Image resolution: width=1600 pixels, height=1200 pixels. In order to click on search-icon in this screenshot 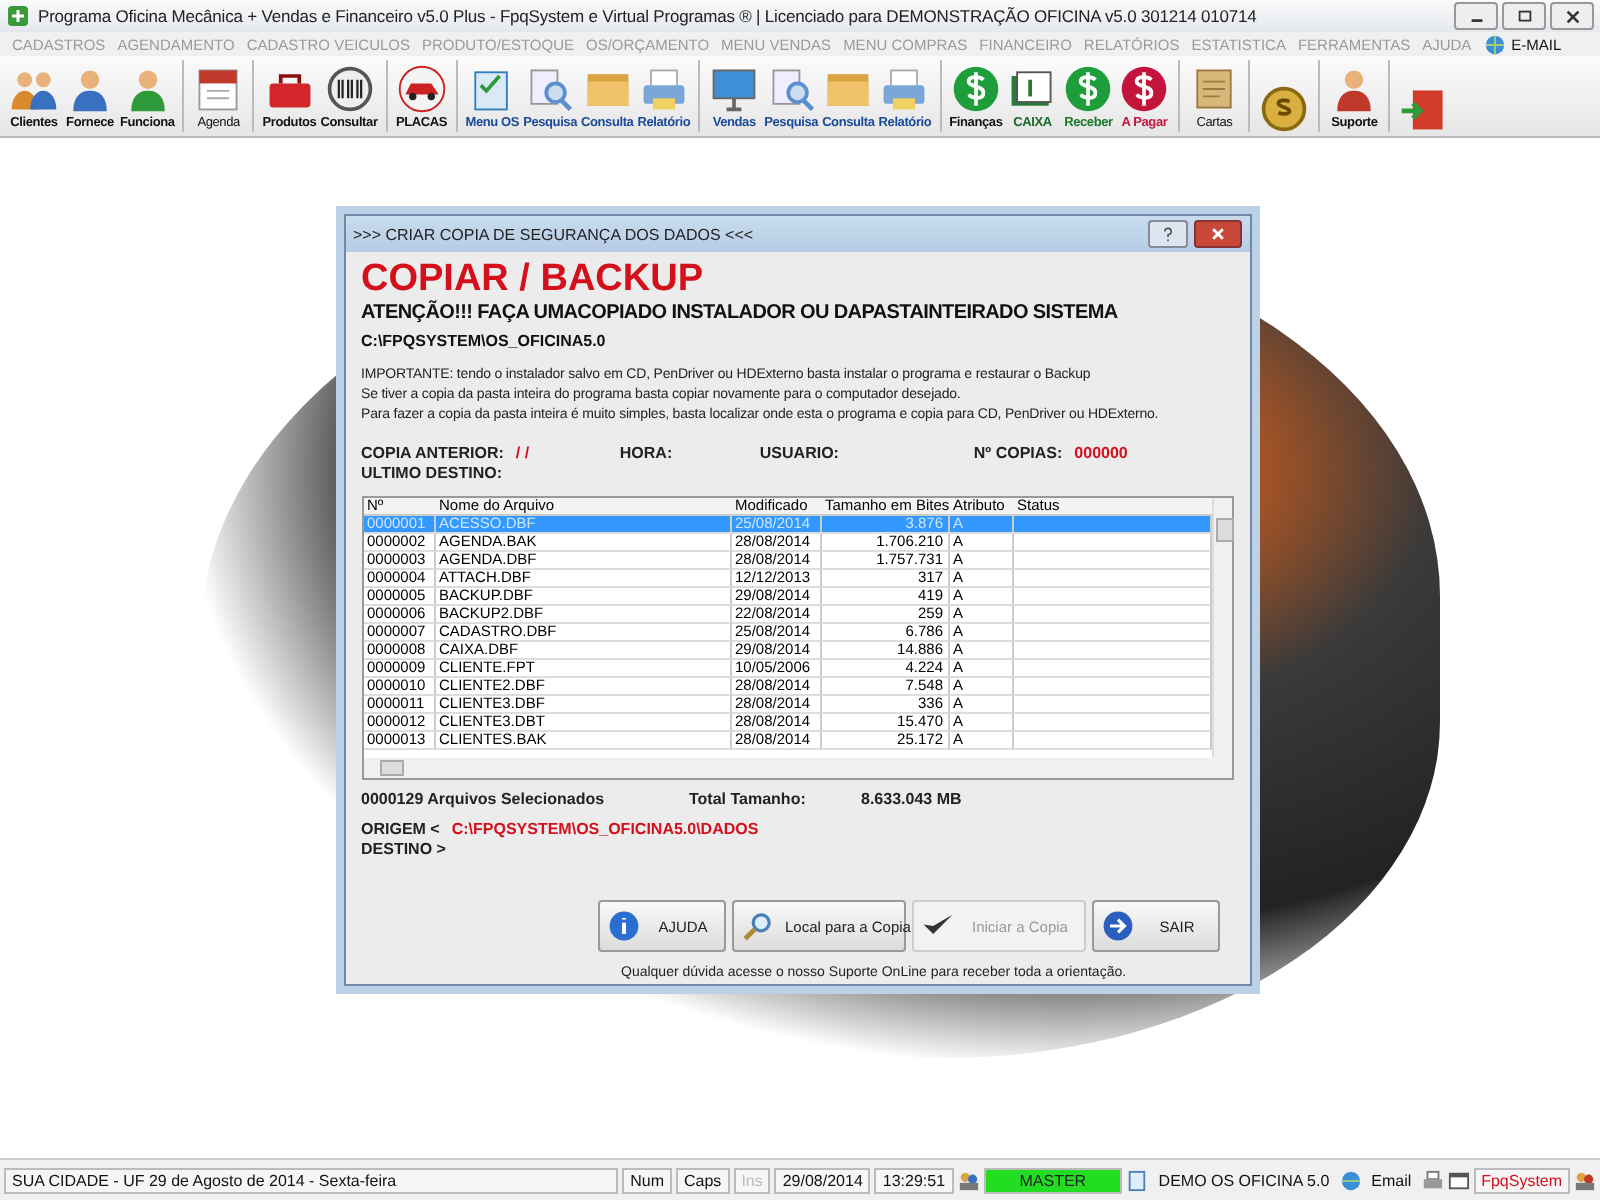, I will do `click(757, 926)`.